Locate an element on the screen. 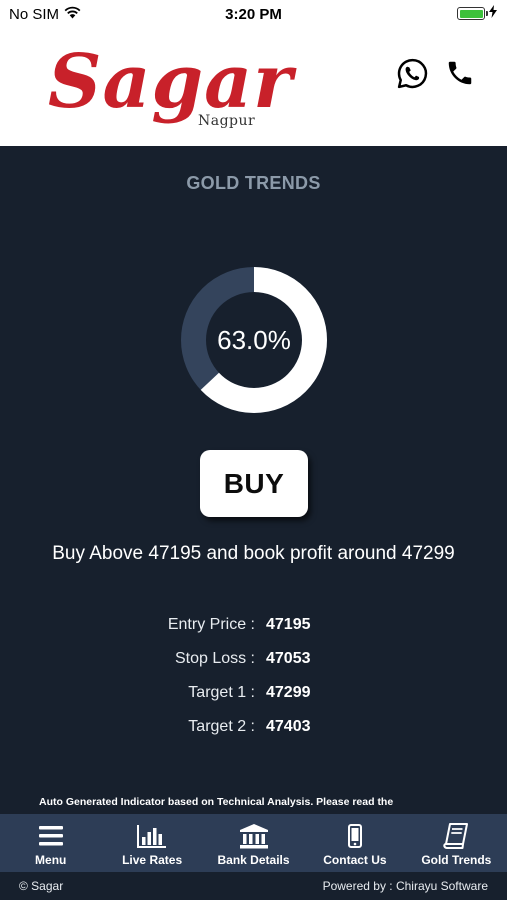 The image size is (507, 900). gauge-label: 63.0% is located at coordinates (254, 339).